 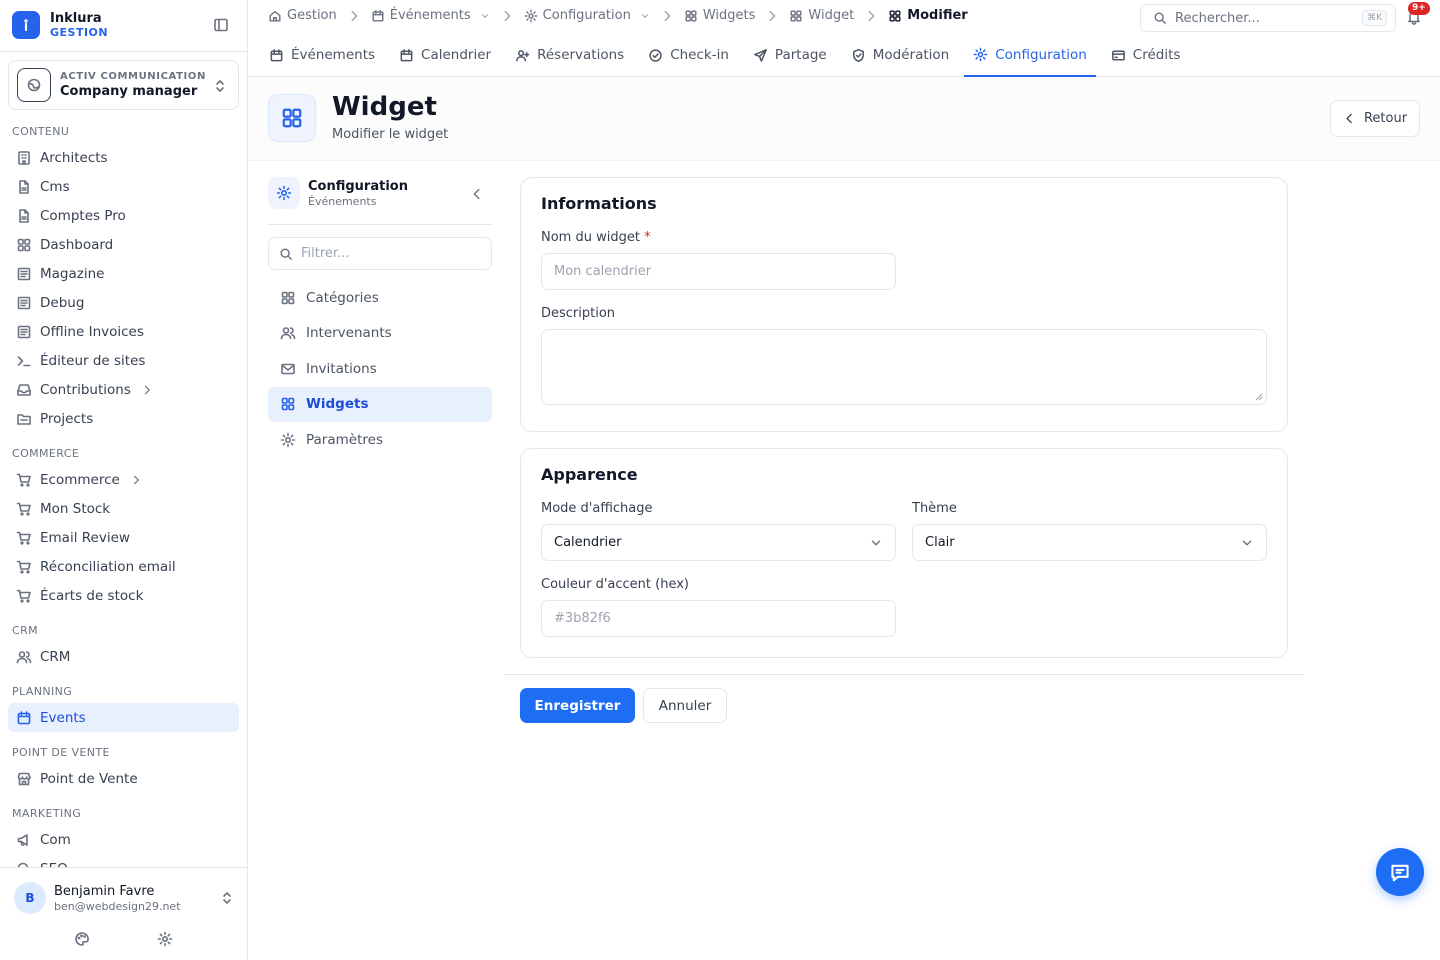 I want to click on sidebar-item-point-de-vente: Point de Vente, so click(x=123, y=778).